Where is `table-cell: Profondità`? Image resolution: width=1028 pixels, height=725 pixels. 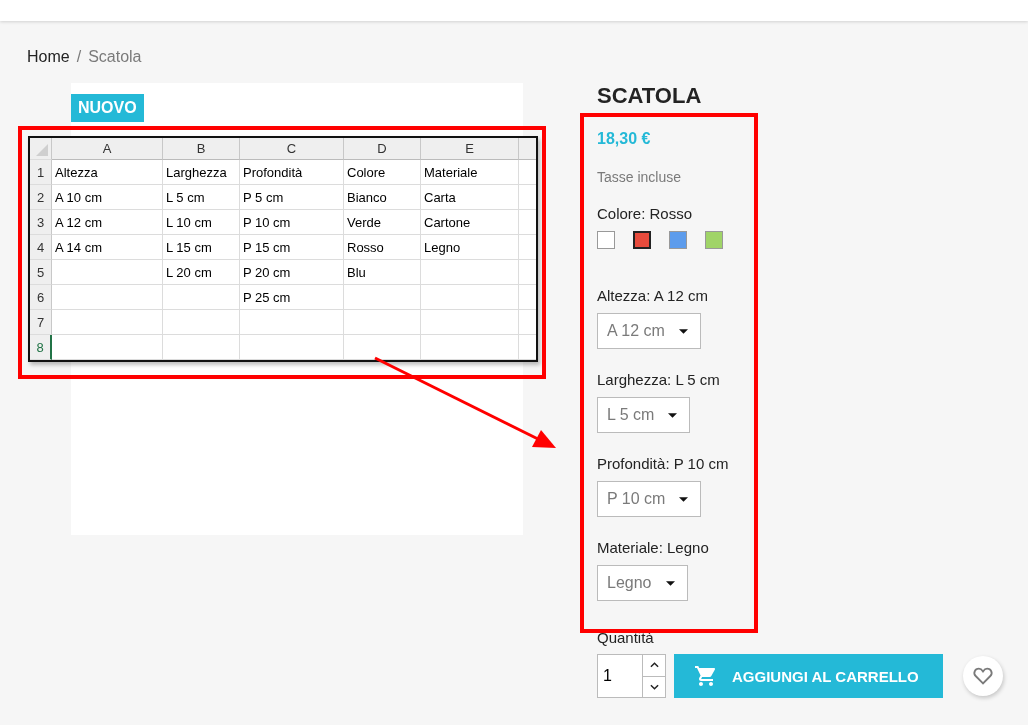
table-cell: Profondità is located at coordinates (292, 172).